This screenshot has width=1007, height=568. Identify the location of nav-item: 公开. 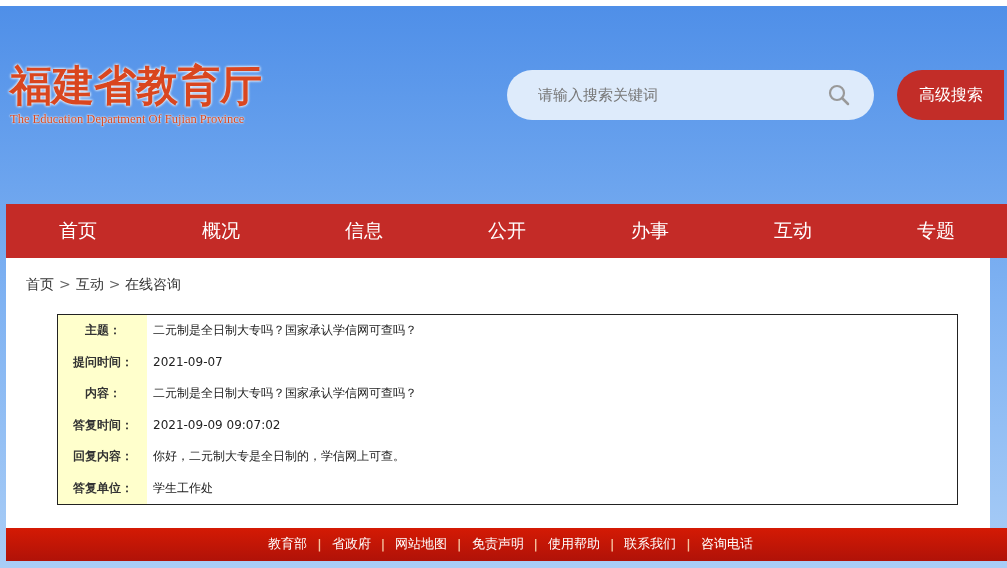
(506, 231).